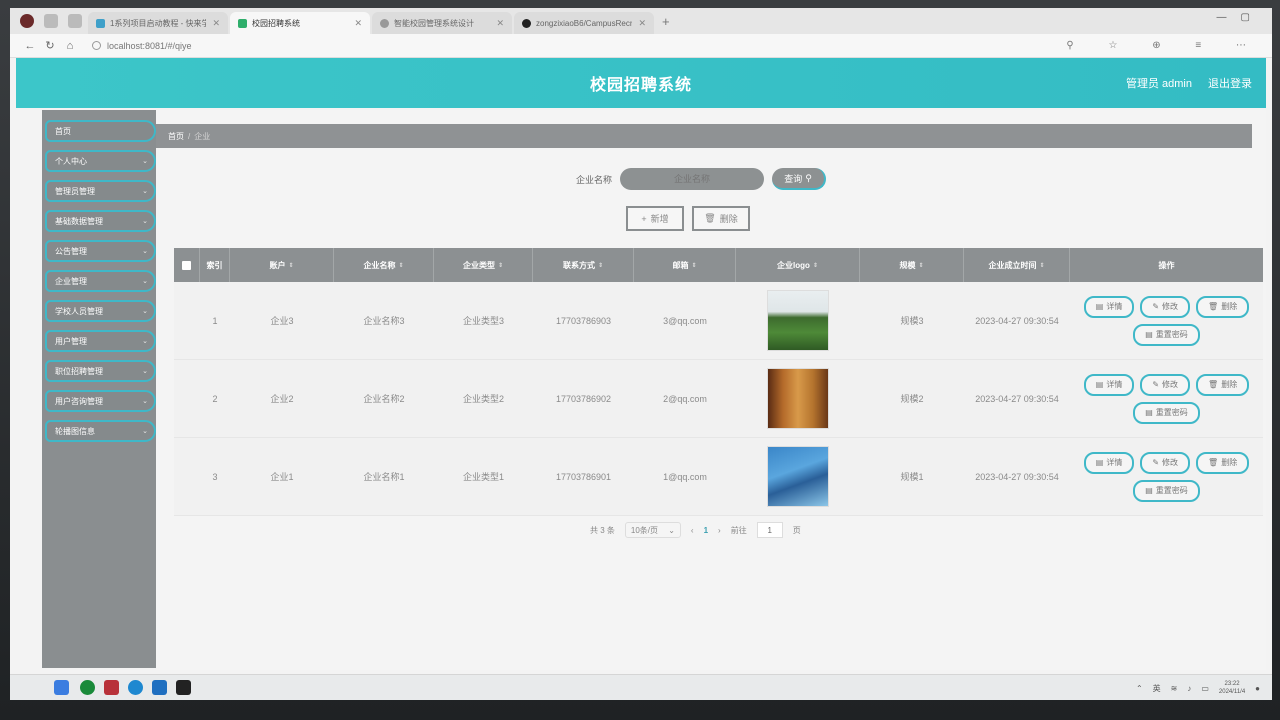 The width and height of the screenshot is (1280, 720). What do you see at coordinates (202, 136) in the screenshot?
I see `breadcrumb-current: 企业` at bounding box center [202, 136].